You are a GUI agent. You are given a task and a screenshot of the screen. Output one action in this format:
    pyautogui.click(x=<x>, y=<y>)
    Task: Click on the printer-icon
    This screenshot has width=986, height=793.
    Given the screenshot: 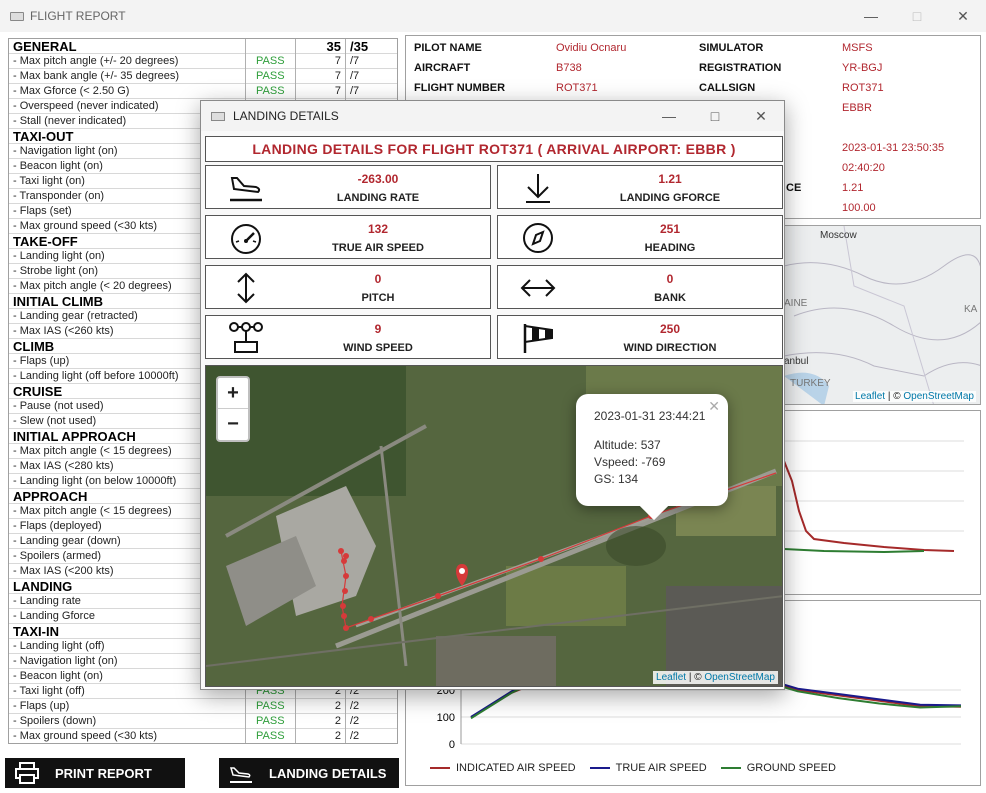 What is the action you would take?
    pyautogui.click(x=27, y=773)
    